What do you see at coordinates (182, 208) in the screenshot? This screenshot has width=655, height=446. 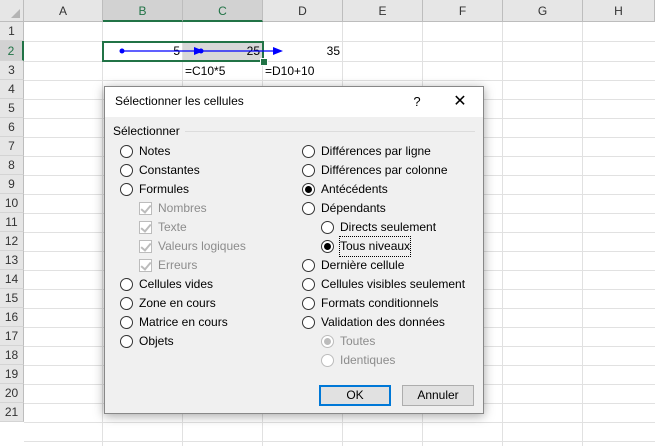 I see `option-label: Nombres` at bounding box center [182, 208].